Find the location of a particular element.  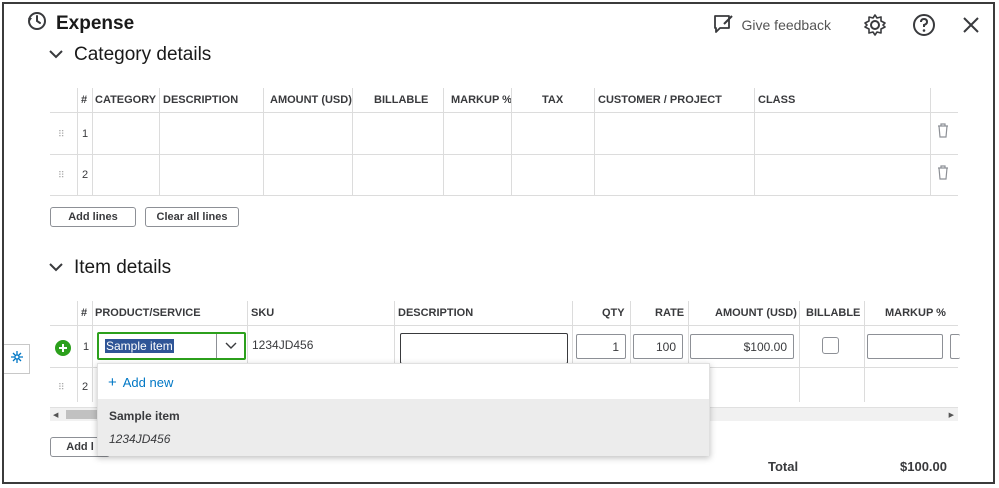

col-category: CATEGORY is located at coordinates (126, 100).